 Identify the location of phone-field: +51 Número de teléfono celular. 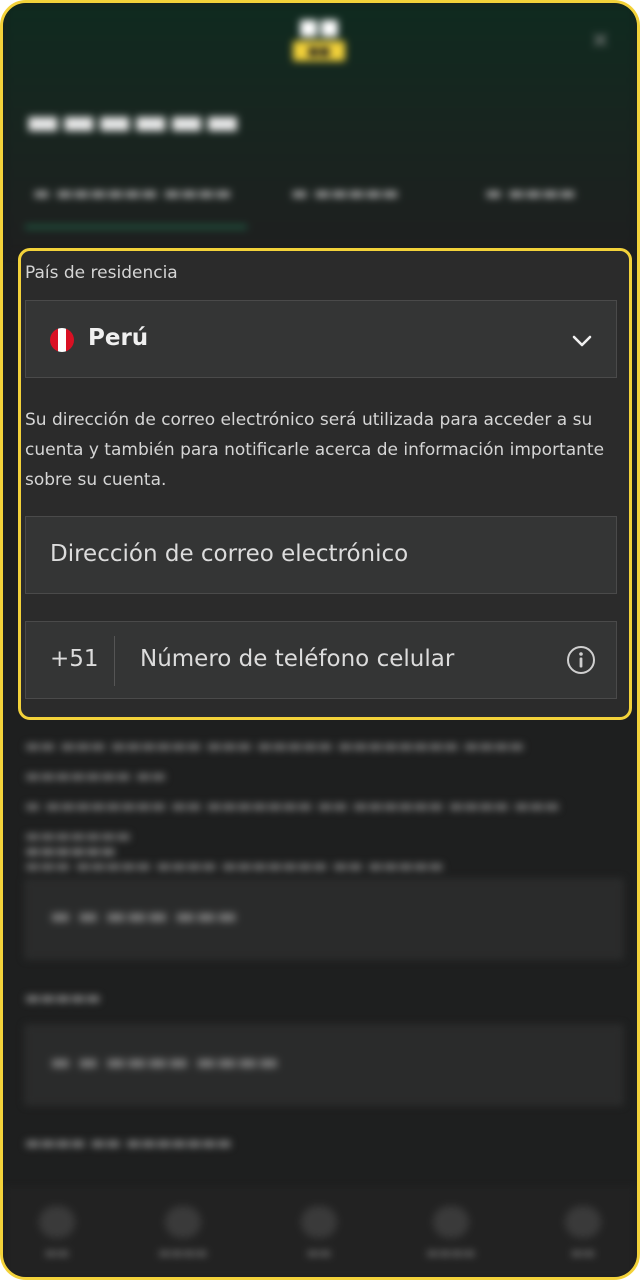
(321, 660).